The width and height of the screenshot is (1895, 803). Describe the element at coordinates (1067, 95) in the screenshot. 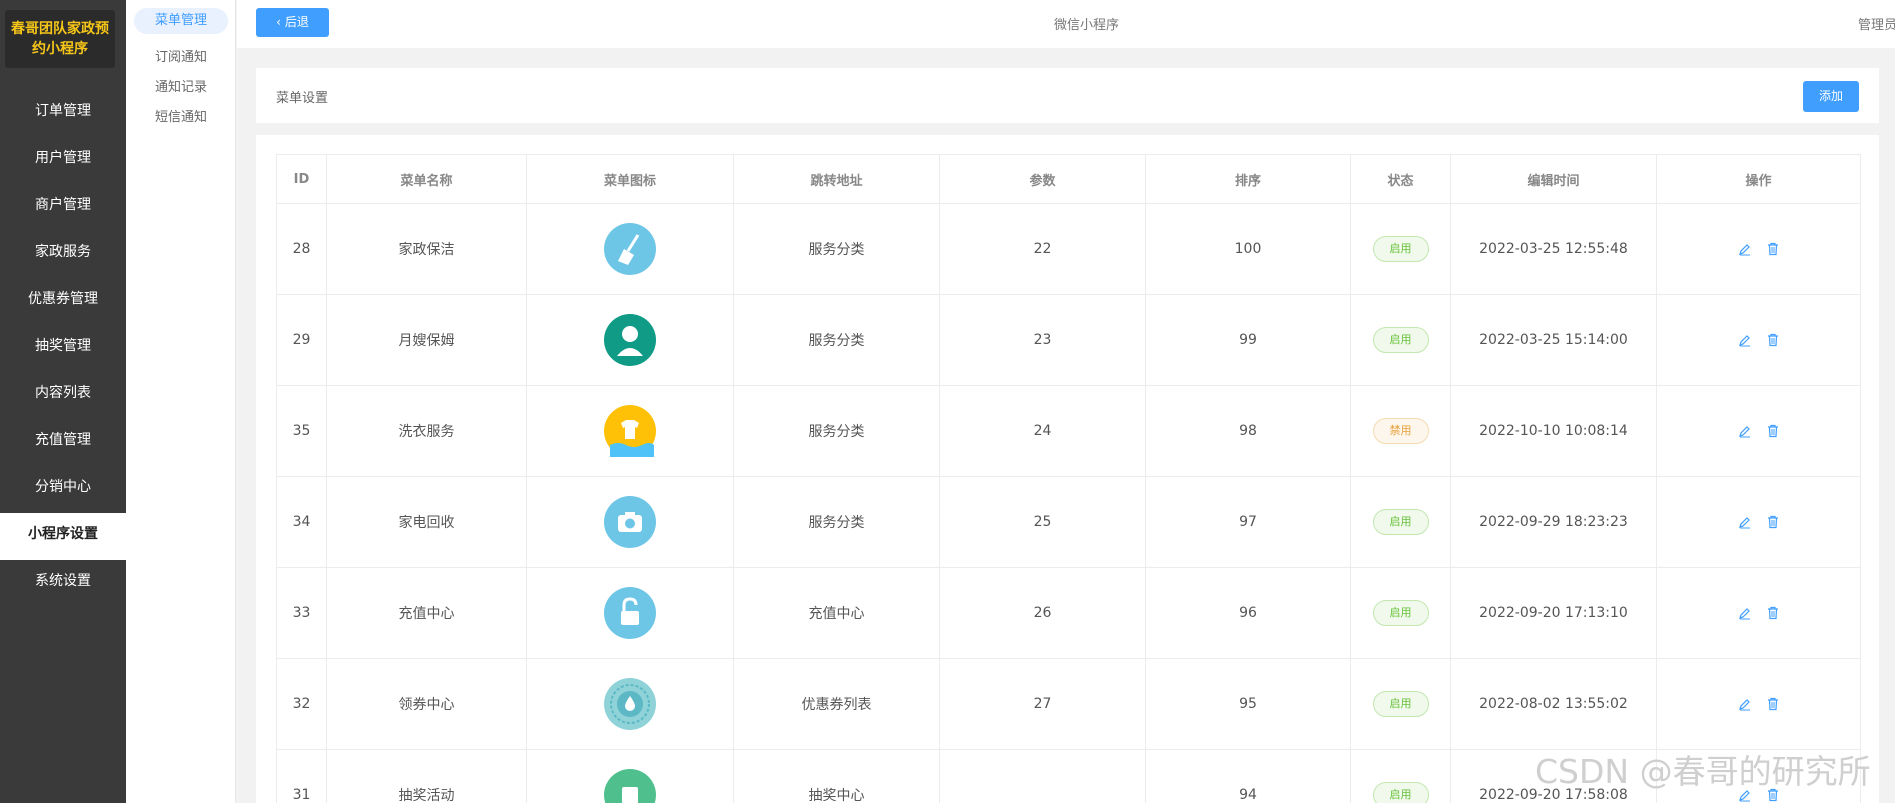

I see `page-header: 菜单设置 添加` at that location.